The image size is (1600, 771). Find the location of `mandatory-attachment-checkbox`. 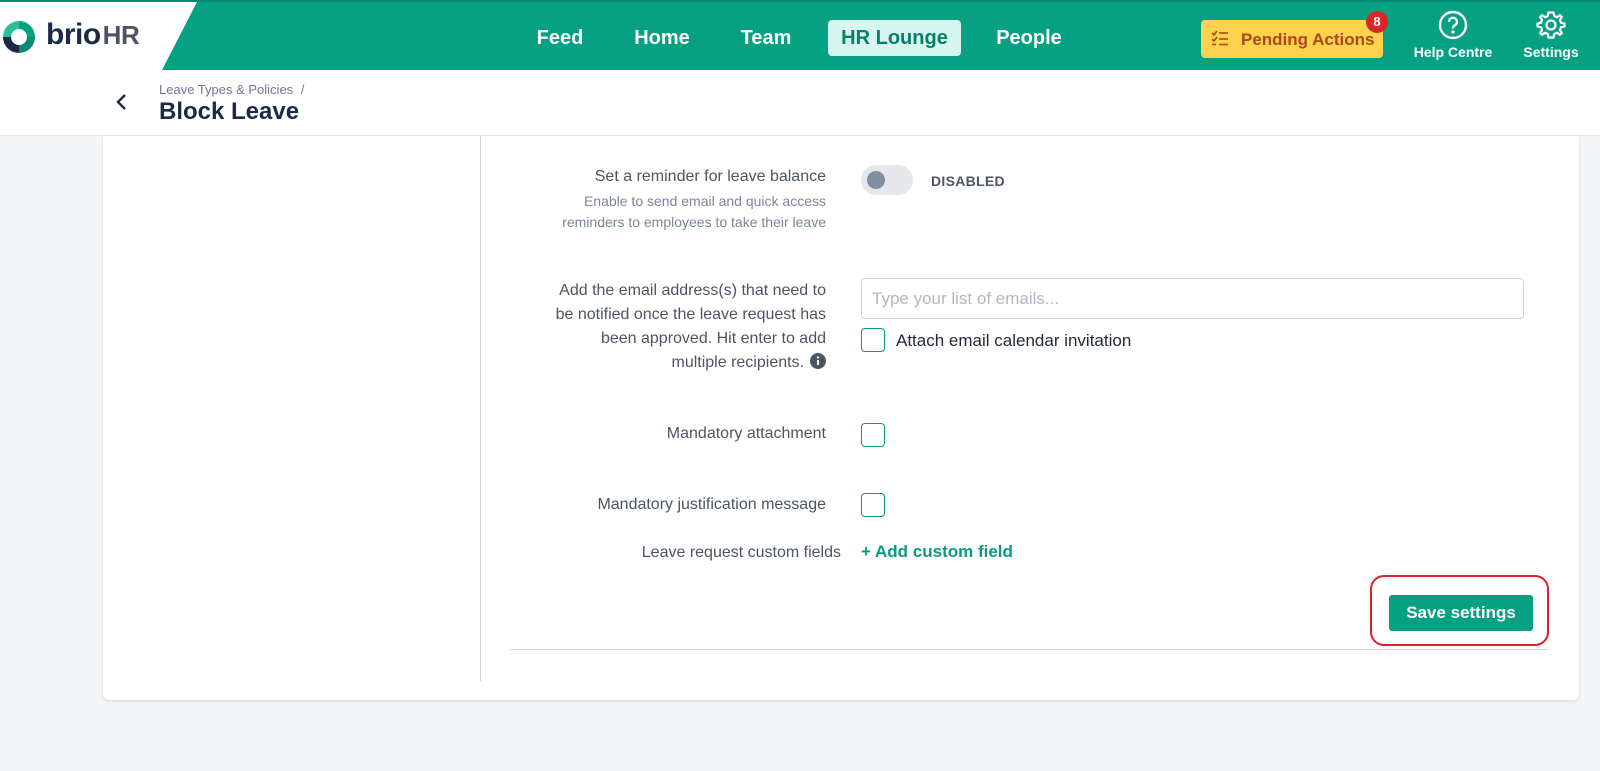

mandatory-attachment-checkbox is located at coordinates (873, 435).